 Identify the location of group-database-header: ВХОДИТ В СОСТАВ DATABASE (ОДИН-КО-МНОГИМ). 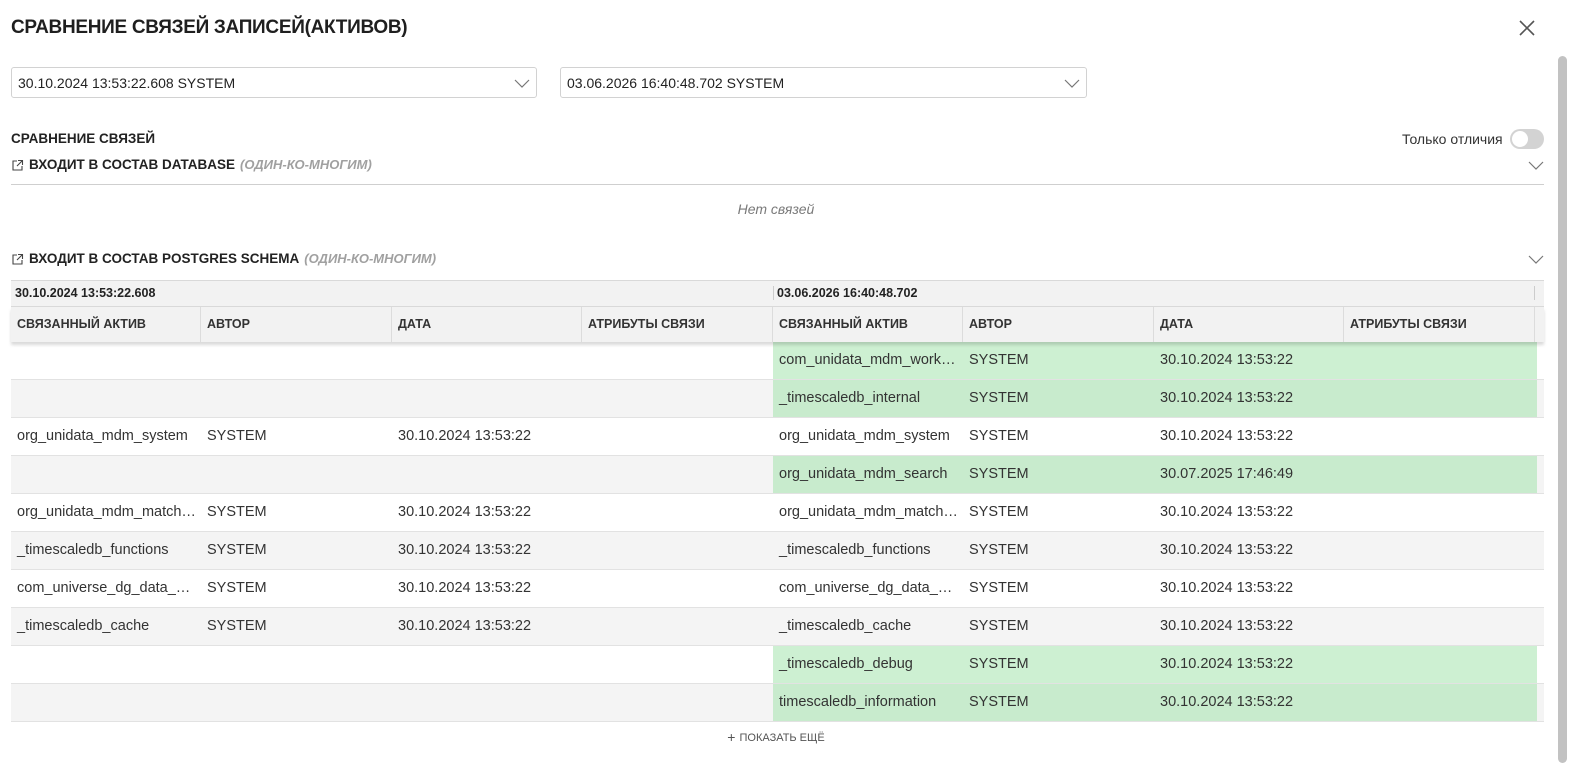
(777, 166).